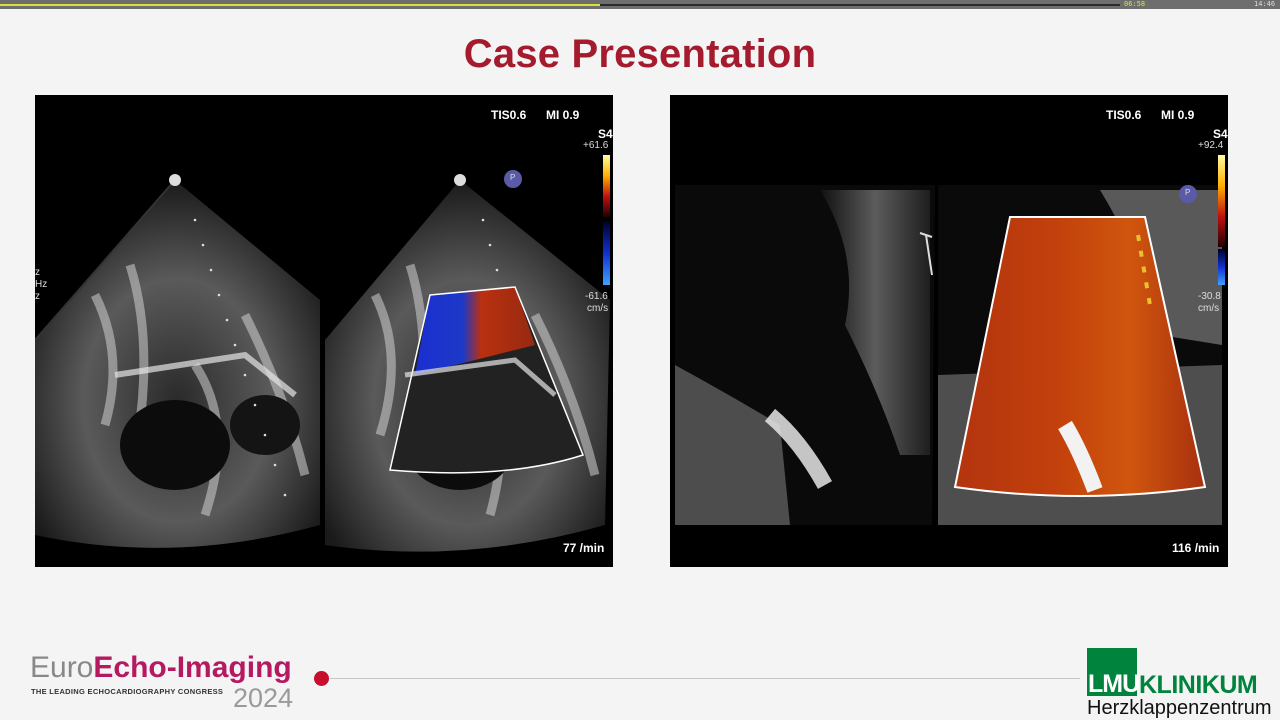 The image size is (1280, 720). Describe the element at coordinates (127, 691) in the screenshot. I see `congress-tagline: THE LEADING ECHOCARDIOGRAPHY CONGRESS` at that location.